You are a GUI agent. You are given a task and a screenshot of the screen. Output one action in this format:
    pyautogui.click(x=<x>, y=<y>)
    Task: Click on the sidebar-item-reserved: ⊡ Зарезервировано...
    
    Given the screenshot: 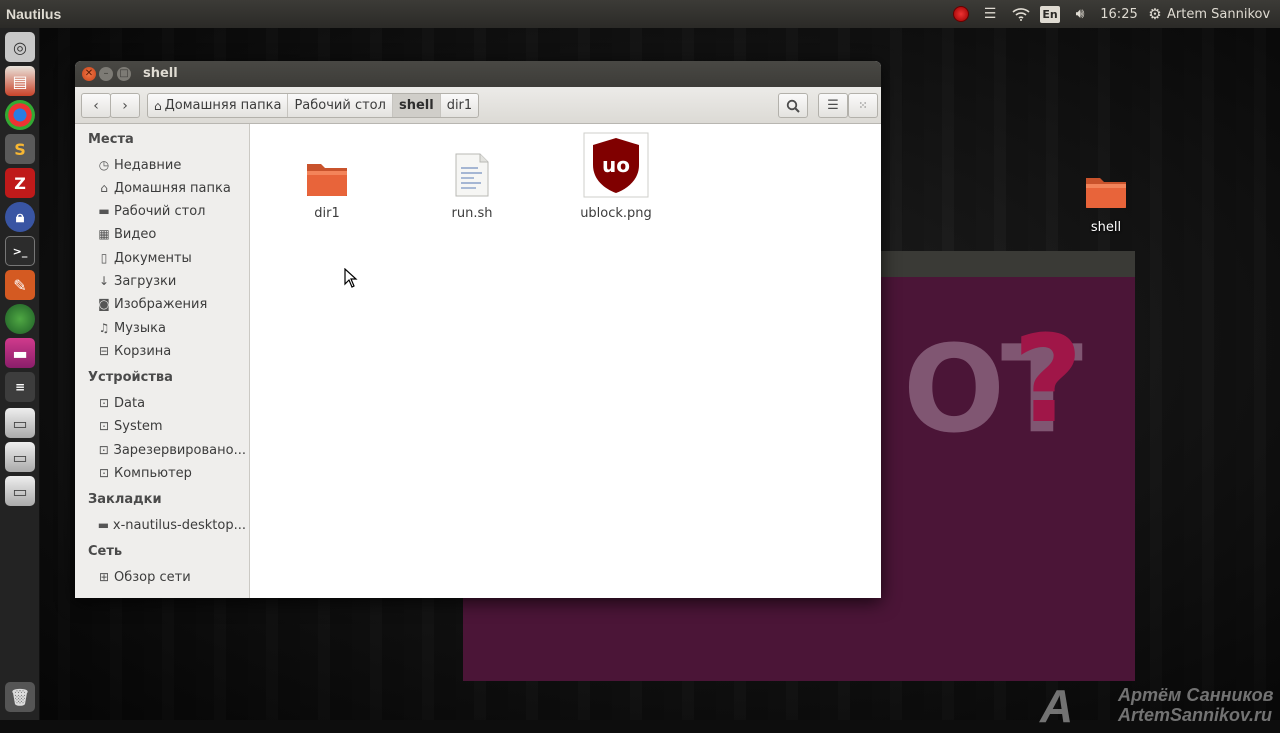 What is the action you would take?
    pyautogui.click(x=171, y=450)
    